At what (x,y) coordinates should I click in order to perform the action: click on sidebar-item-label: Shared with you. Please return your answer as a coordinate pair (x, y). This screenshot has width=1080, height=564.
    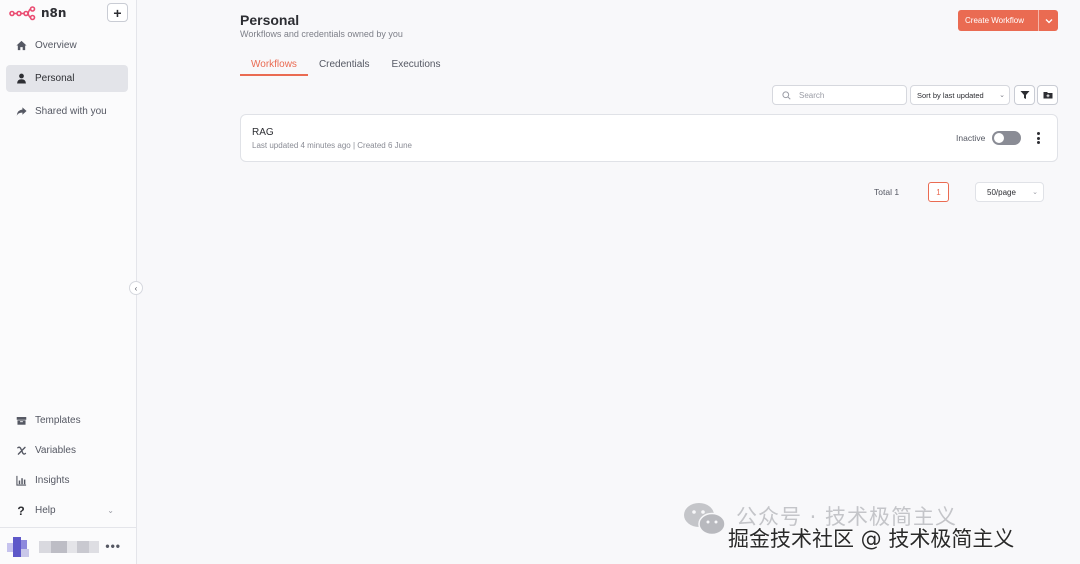
    Looking at the image, I should click on (71, 111).